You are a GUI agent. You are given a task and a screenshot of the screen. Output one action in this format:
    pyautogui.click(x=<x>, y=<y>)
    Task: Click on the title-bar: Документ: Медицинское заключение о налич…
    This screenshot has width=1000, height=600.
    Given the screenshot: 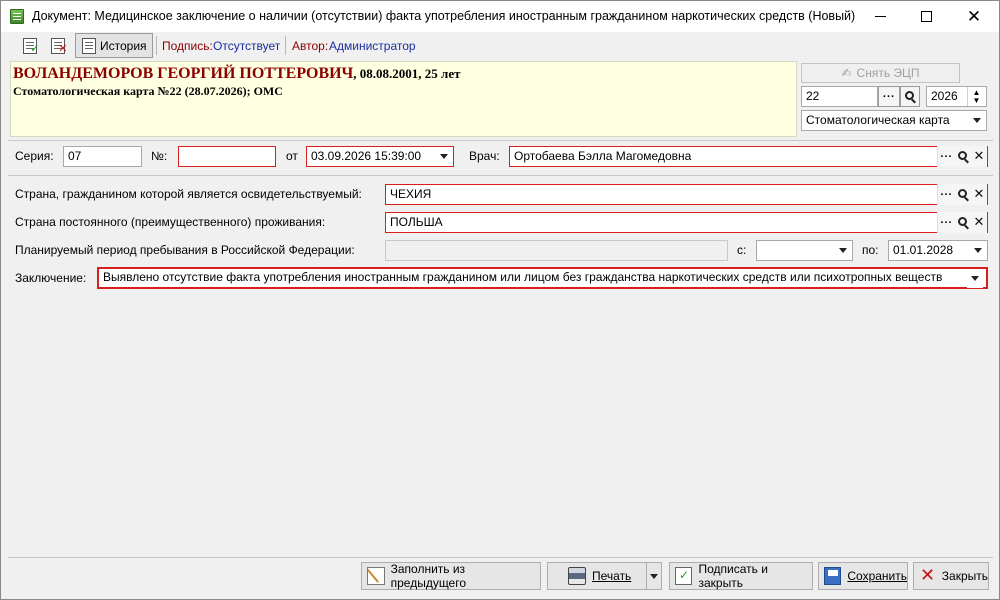 What is the action you would take?
    pyautogui.click(x=500, y=16)
    